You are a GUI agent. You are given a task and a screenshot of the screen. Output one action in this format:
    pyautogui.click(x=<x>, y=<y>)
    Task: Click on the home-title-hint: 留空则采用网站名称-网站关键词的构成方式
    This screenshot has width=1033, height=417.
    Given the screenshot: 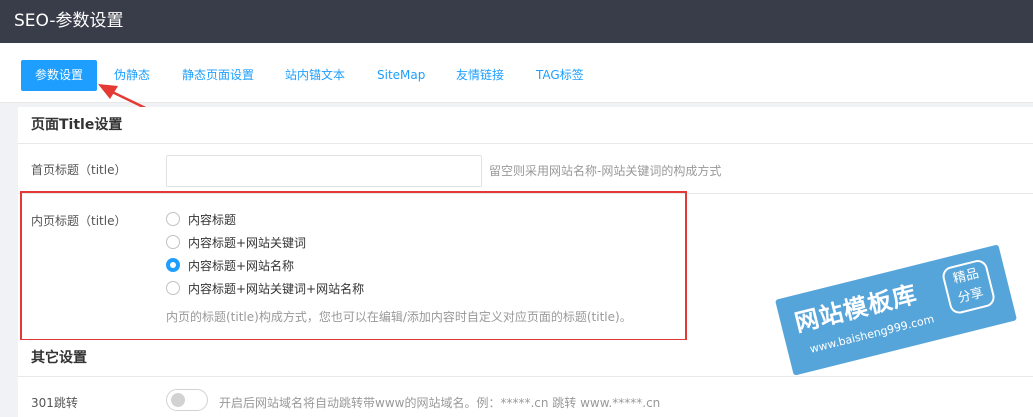 What is the action you would take?
    pyautogui.click(x=605, y=171)
    